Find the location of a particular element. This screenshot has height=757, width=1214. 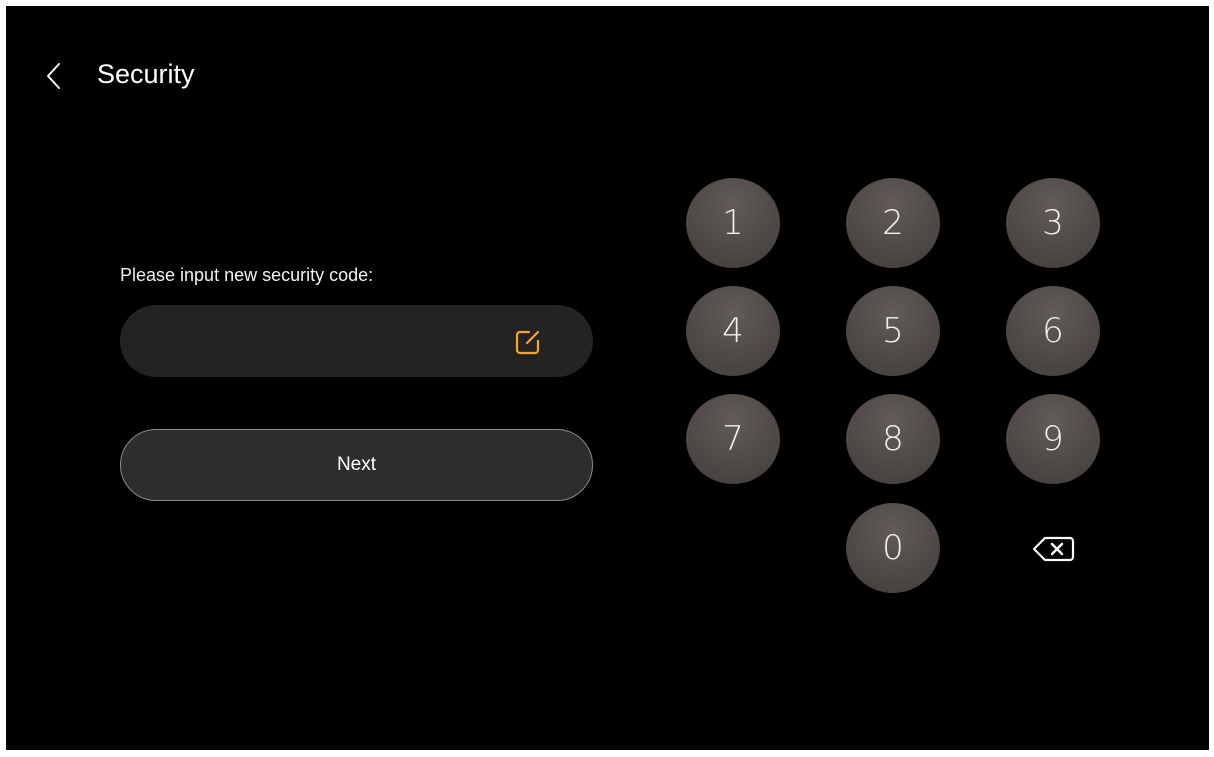

keypad-key-label: 0 is located at coordinates (893, 548).